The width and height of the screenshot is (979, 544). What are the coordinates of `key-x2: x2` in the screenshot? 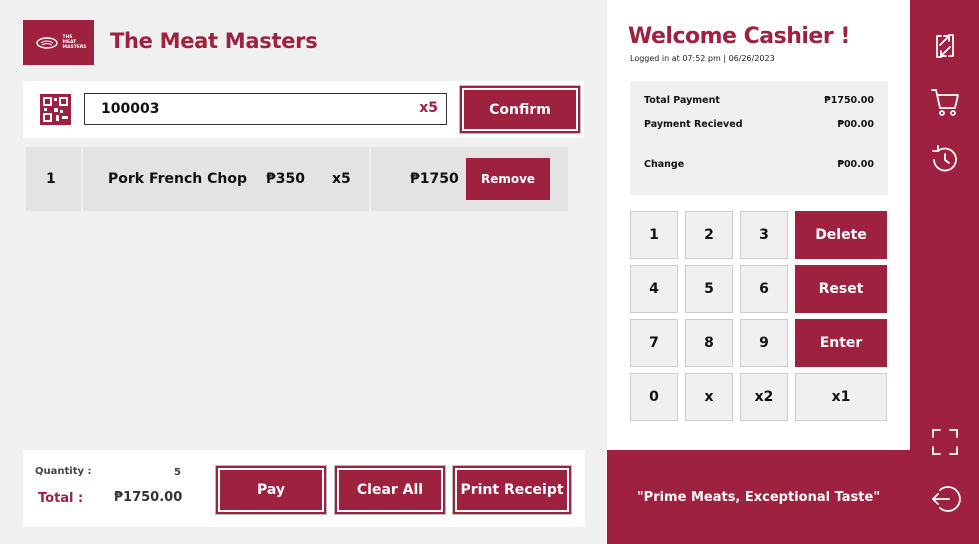 It's located at (764, 397).